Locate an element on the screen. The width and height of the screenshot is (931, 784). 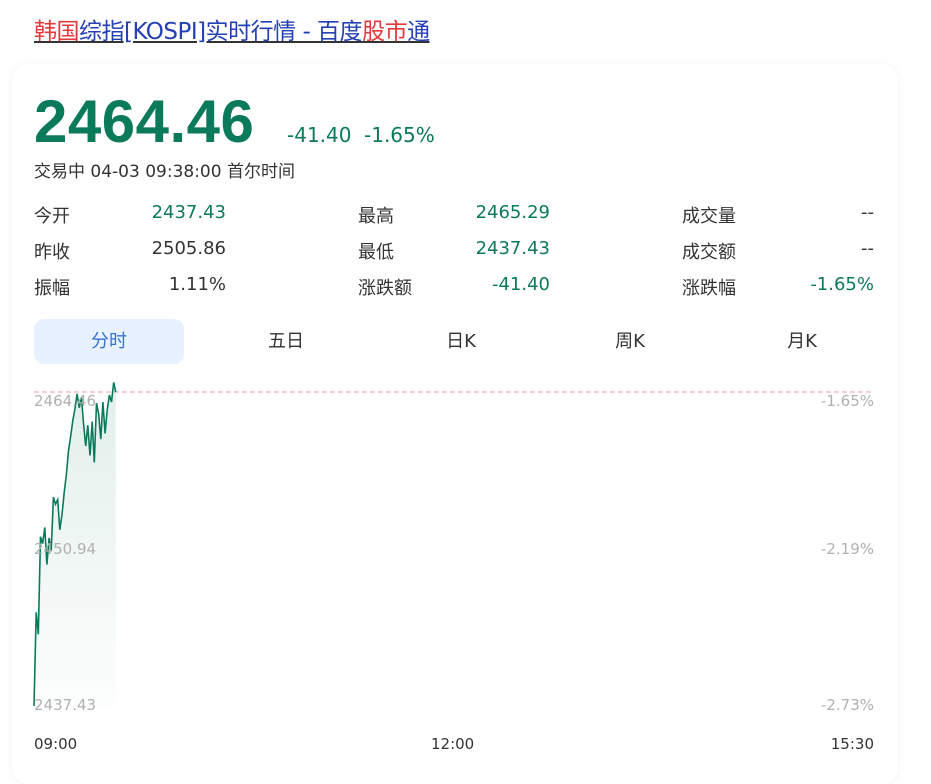
y-label-right-top: -1.65% is located at coordinates (847, 401).